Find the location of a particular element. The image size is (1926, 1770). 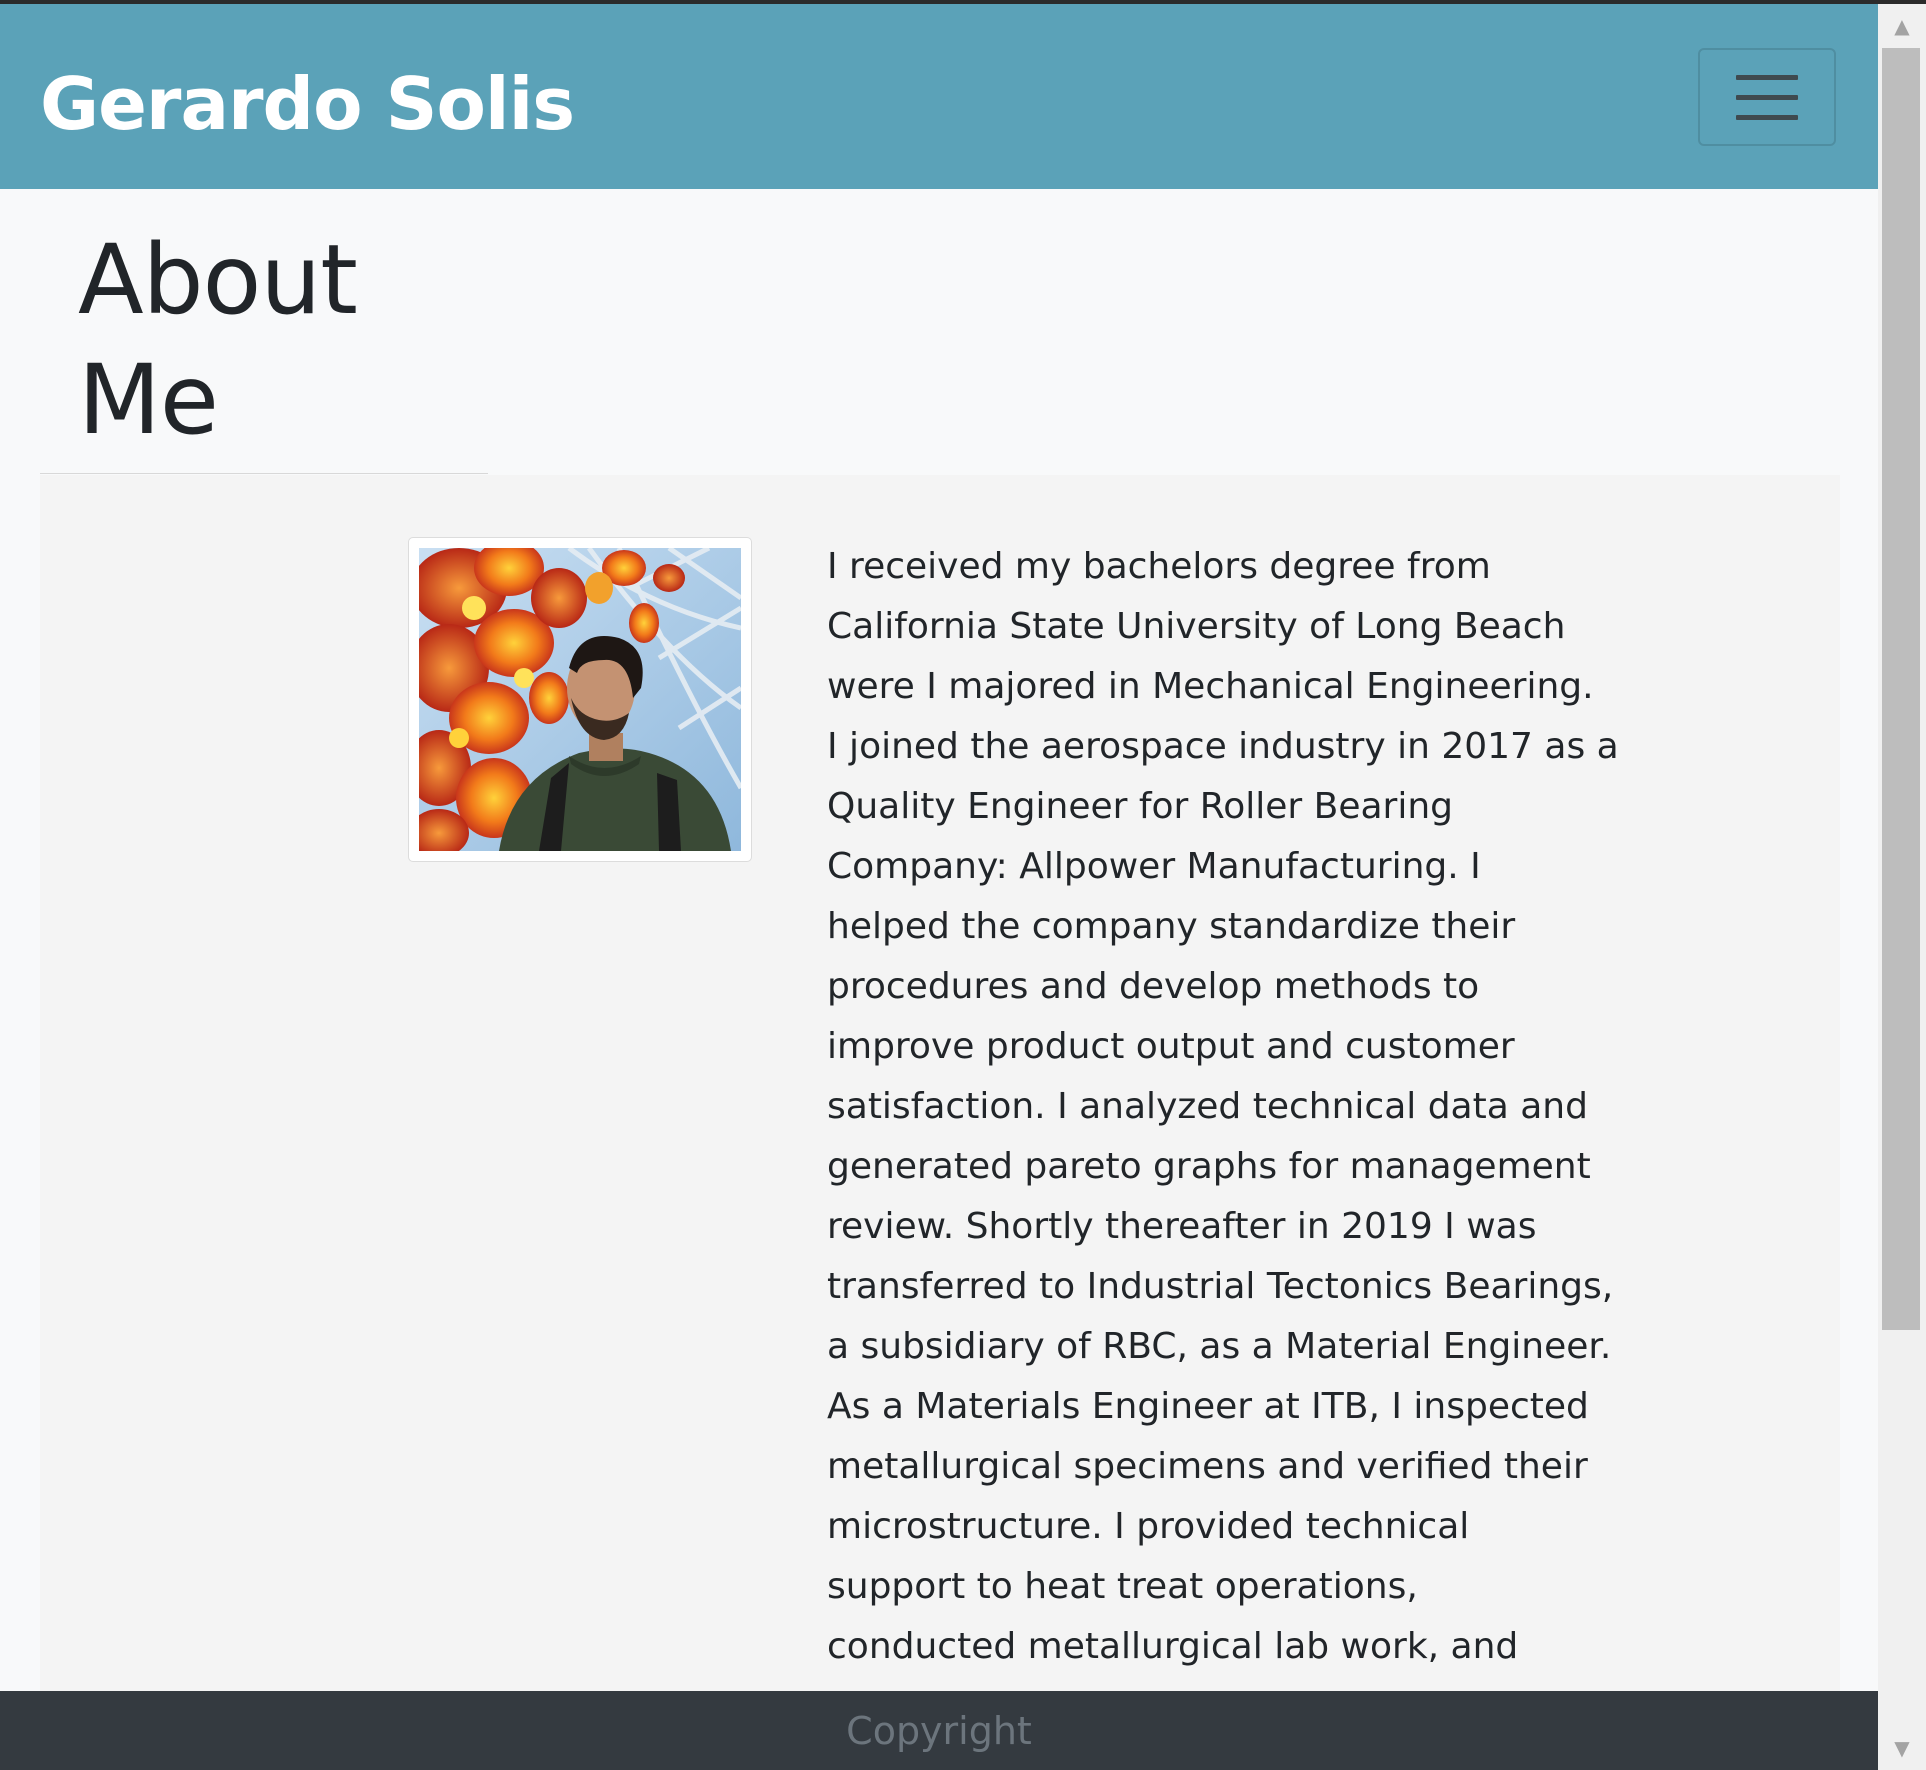

scroll-up-arrow-icon: ▲ is located at coordinates (1902, 26).